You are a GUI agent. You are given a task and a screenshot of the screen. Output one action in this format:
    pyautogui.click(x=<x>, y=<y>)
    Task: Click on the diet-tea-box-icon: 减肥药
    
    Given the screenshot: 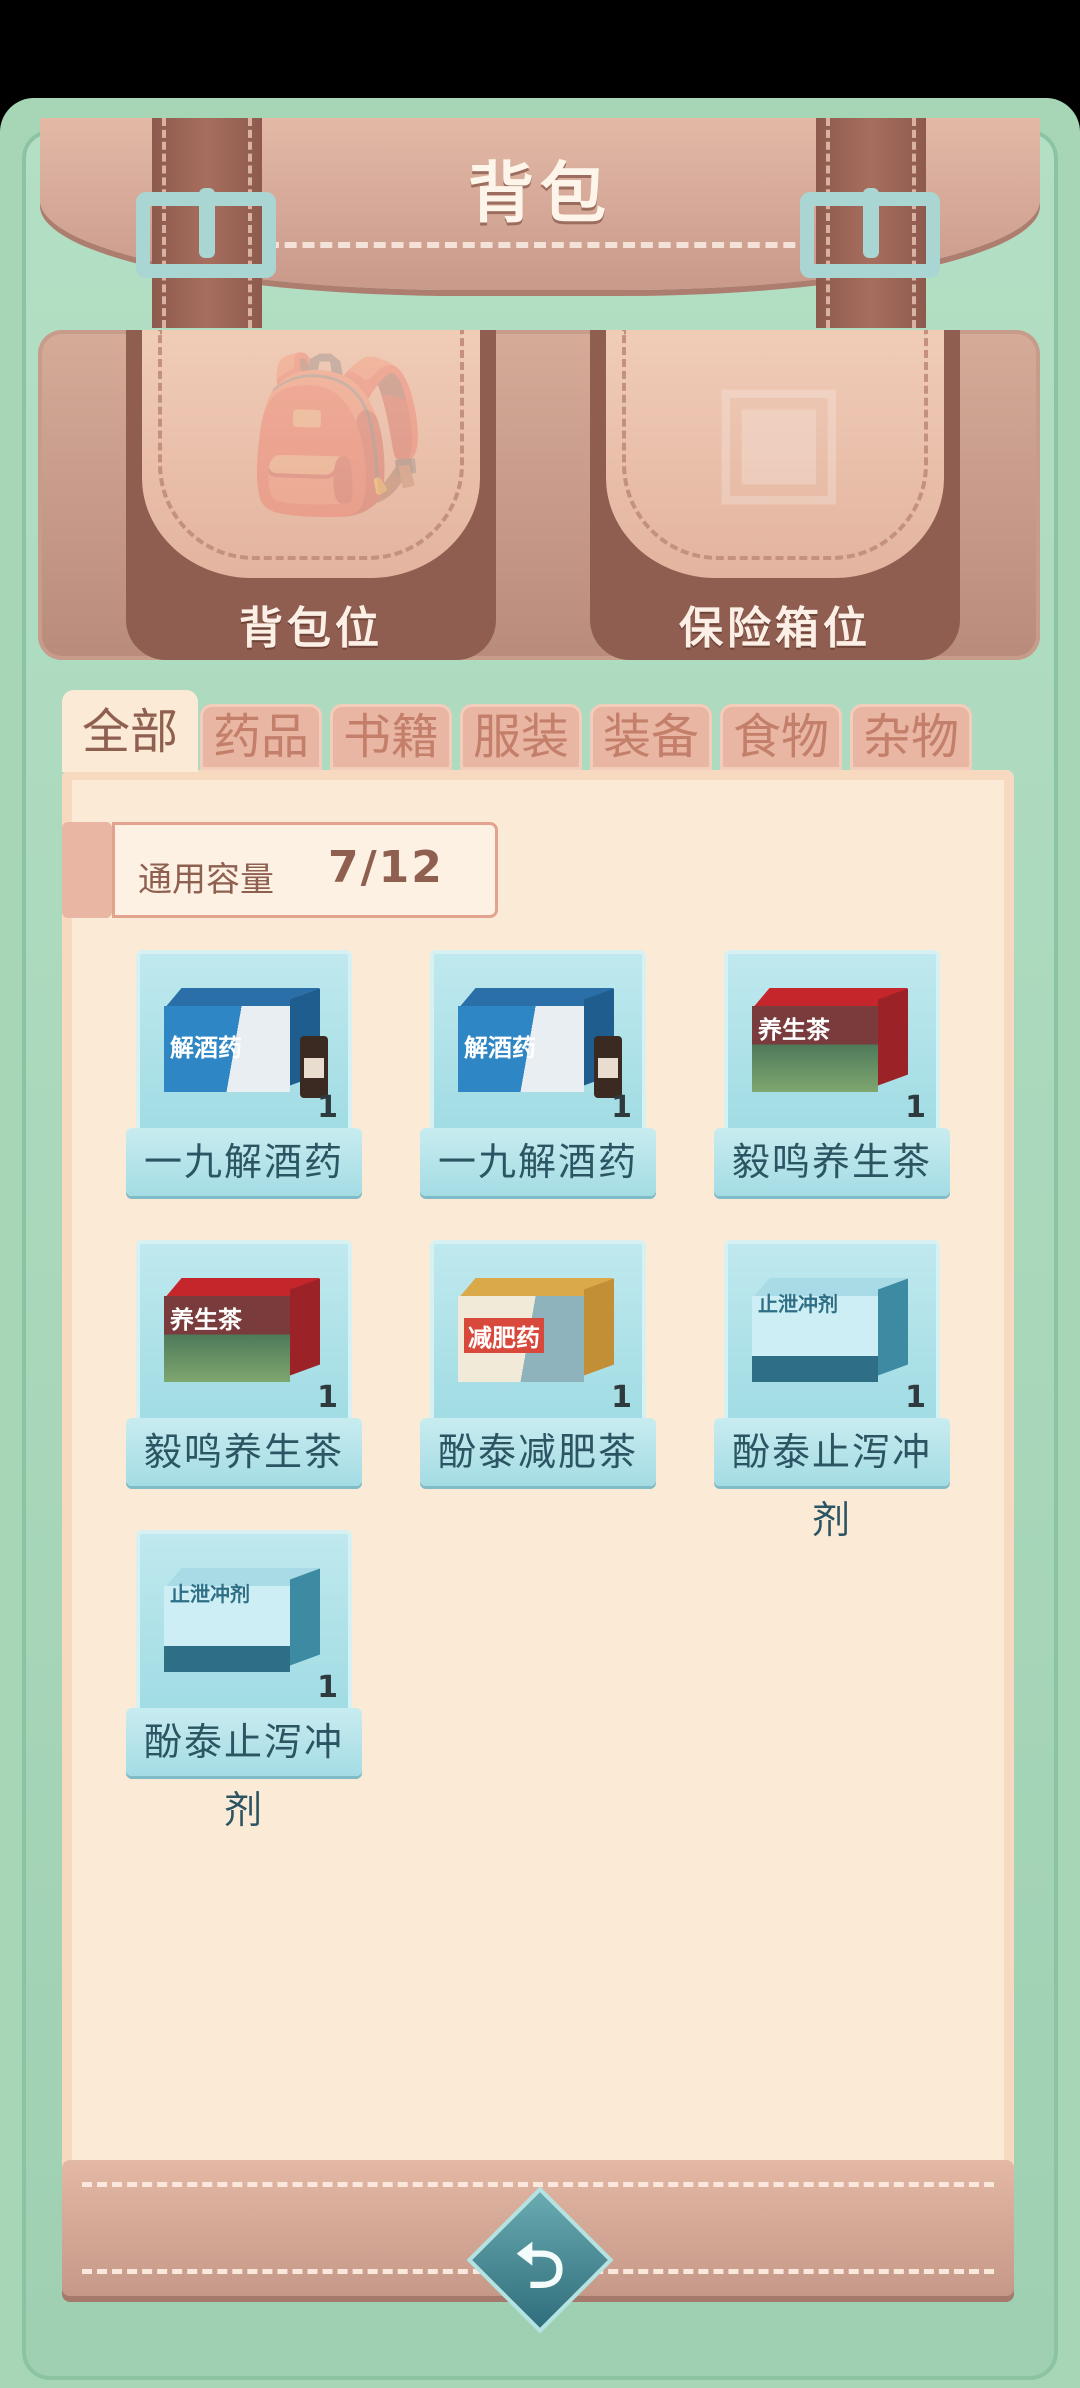 What is the action you would take?
    pyautogui.click(x=538, y=1330)
    